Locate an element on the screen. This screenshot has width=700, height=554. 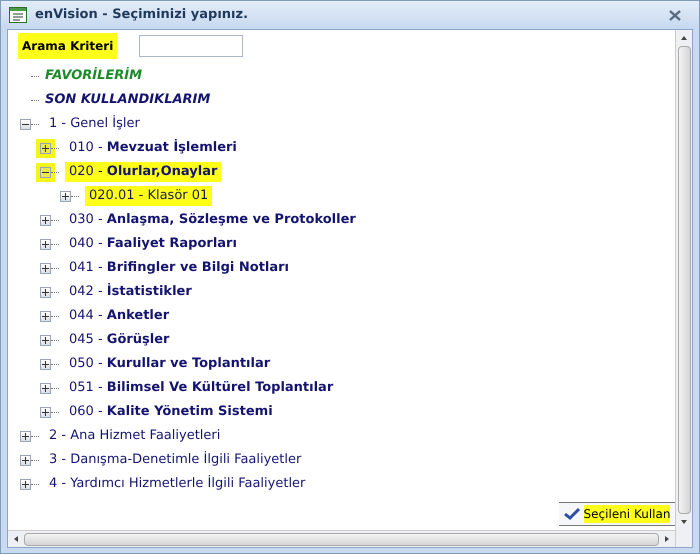
tree-item: 1 - Genel İşler is located at coordinates (94, 124).